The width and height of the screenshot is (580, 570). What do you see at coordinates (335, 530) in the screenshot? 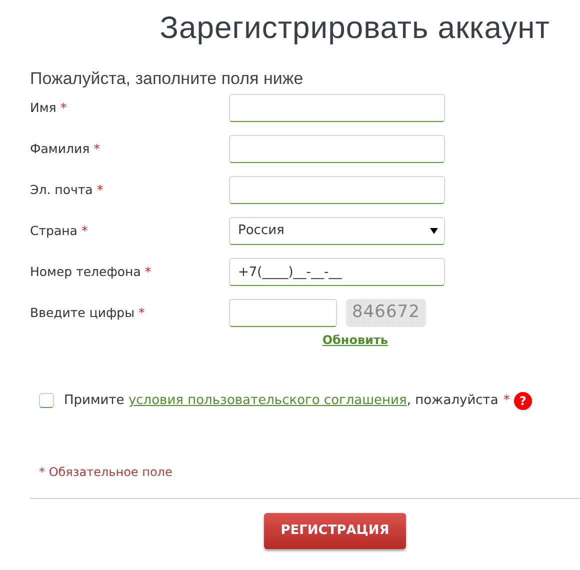
I see `register-button: РЕГИСТРАЦИЯ` at bounding box center [335, 530].